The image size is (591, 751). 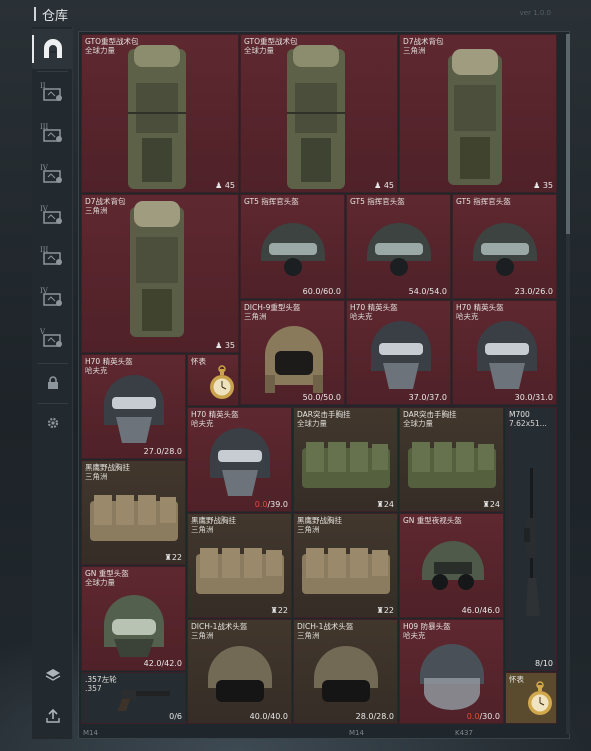 I want to click on item-name: GT5 指挥官头盔, so click(x=377, y=201).